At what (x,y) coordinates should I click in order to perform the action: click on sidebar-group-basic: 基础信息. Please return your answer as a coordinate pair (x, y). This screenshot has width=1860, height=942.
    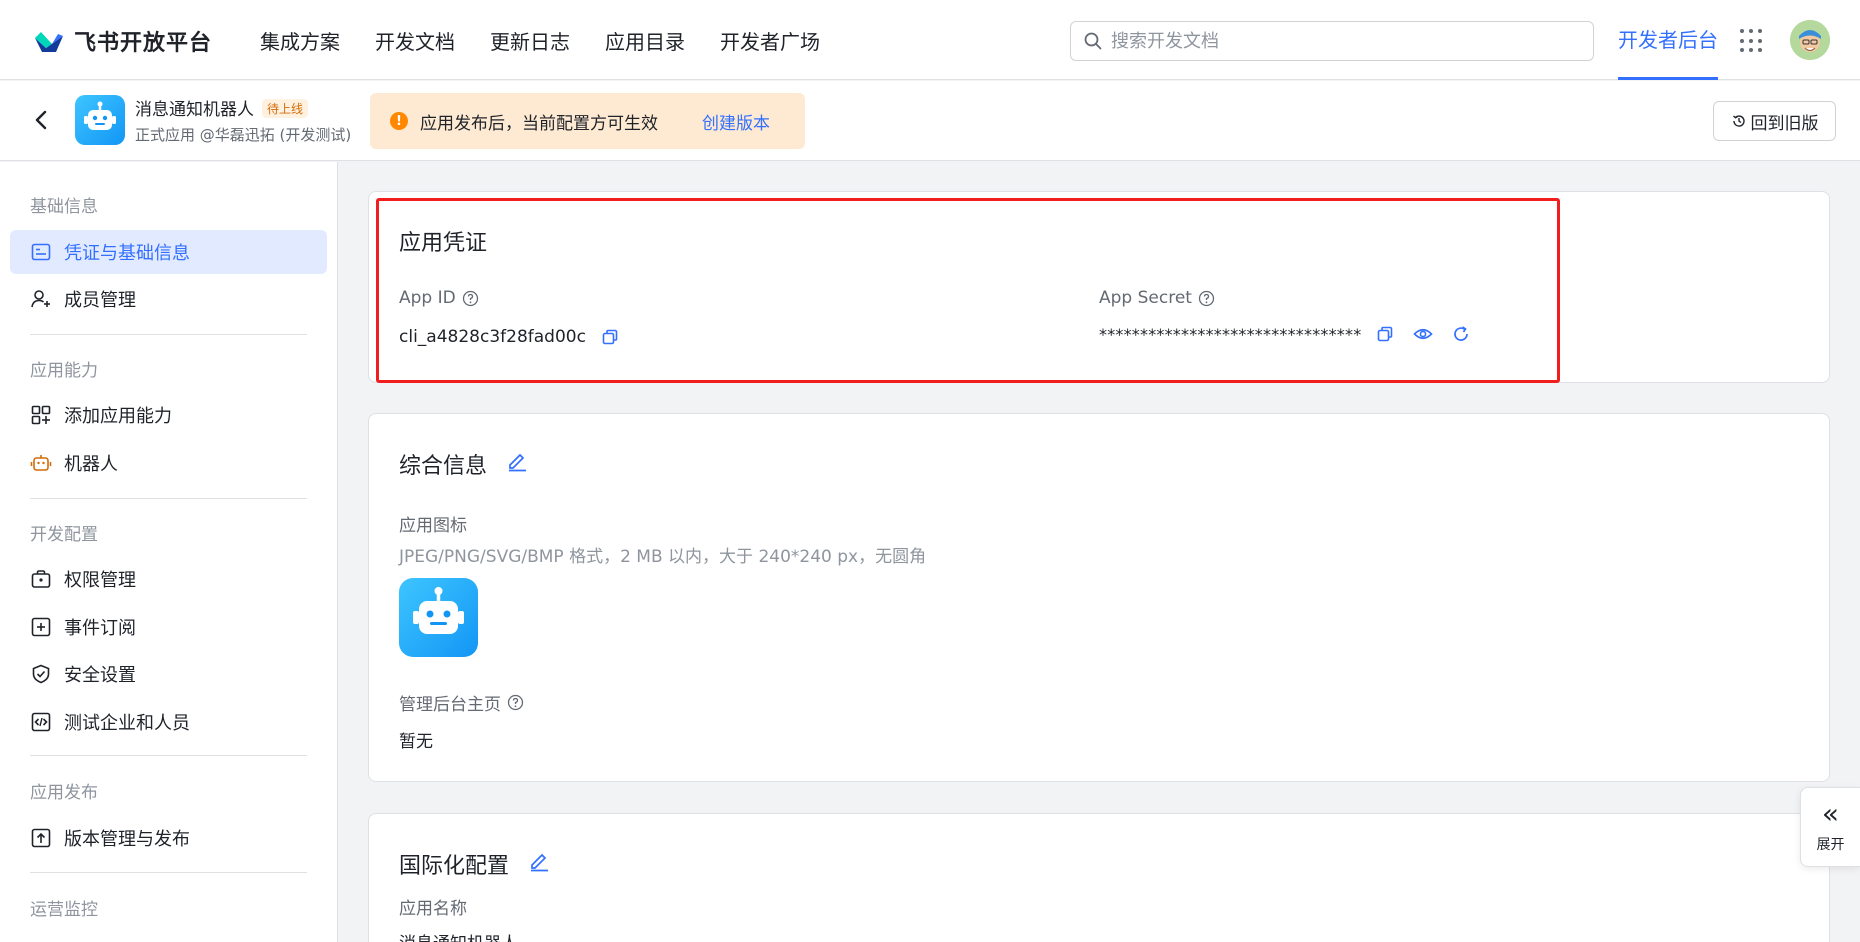
    Looking at the image, I should click on (64, 207).